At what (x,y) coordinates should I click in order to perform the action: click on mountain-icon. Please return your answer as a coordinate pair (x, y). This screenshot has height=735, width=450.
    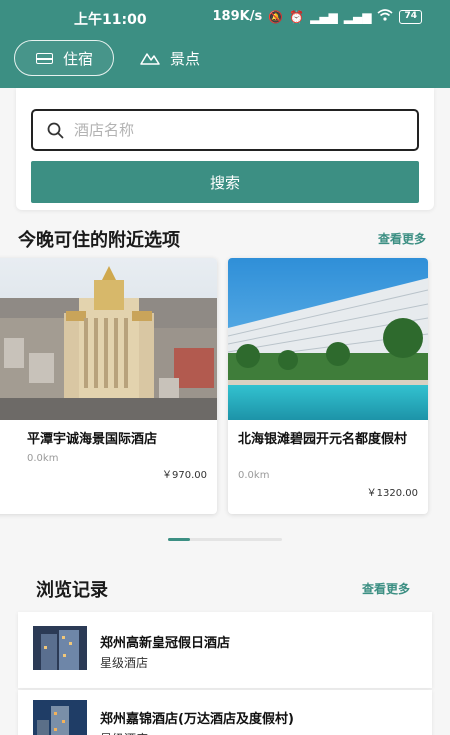
    Looking at the image, I should click on (150, 59).